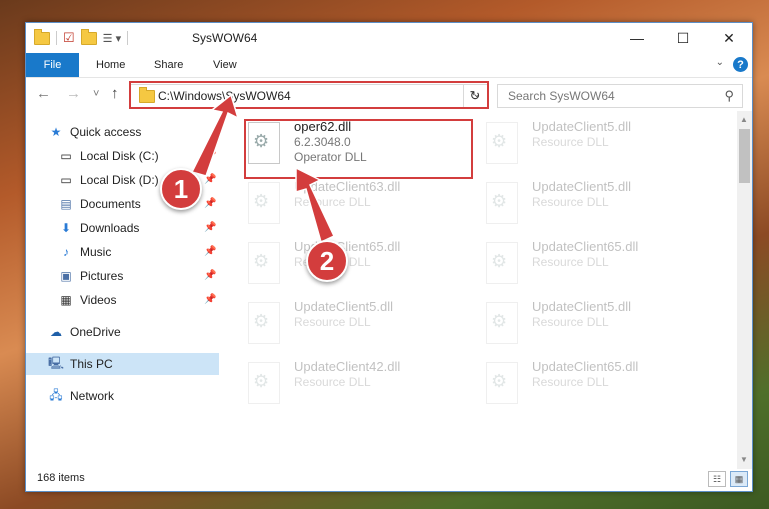  What do you see at coordinates (115, 93) in the screenshot?
I see `up-button: ↑` at bounding box center [115, 93].